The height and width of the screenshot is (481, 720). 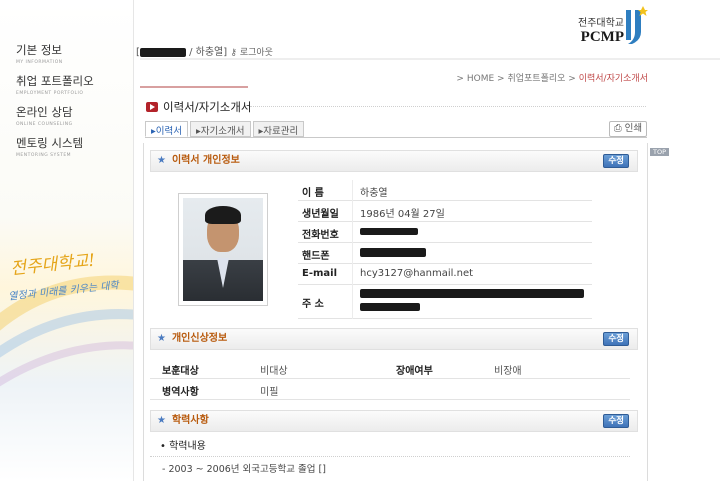 What do you see at coordinates (448, 106) in the screenshot?
I see `title-divider` at bounding box center [448, 106].